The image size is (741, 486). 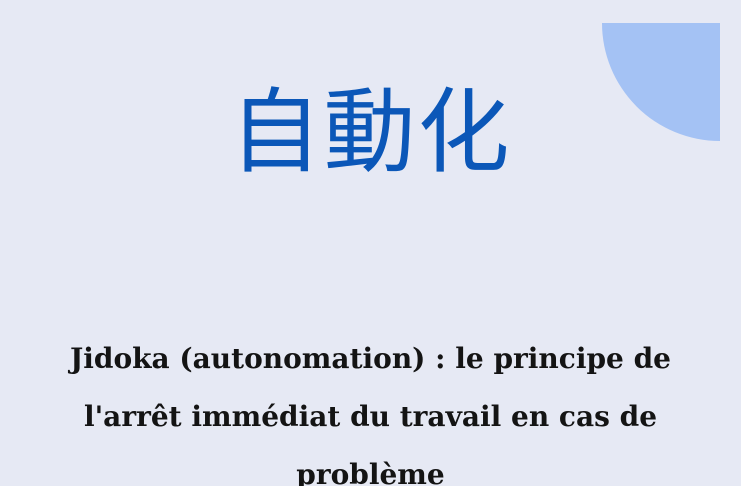 What do you see at coordinates (370, 132) in the screenshot?
I see `kanji-title: 自動化` at bounding box center [370, 132].